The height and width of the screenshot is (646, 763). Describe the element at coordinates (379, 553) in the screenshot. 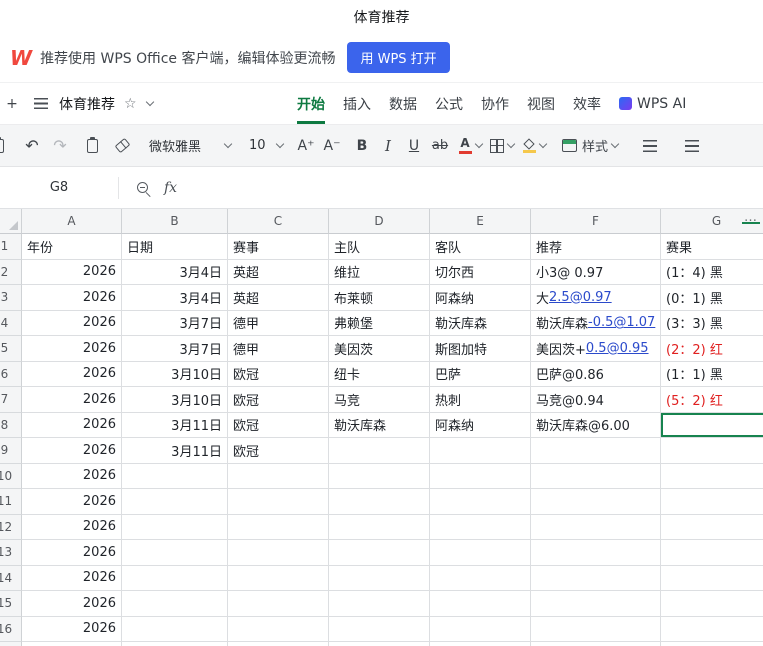

I see `cell-D13` at that location.